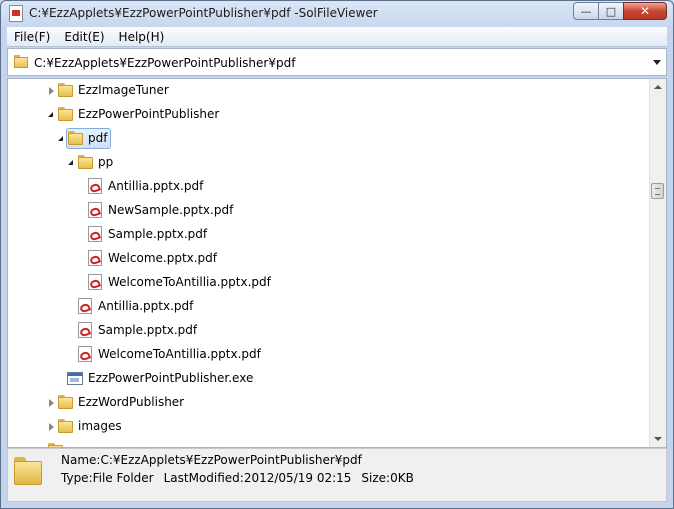  What do you see at coordinates (611, 11) in the screenshot?
I see `maximize-button: □` at bounding box center [611, 11].